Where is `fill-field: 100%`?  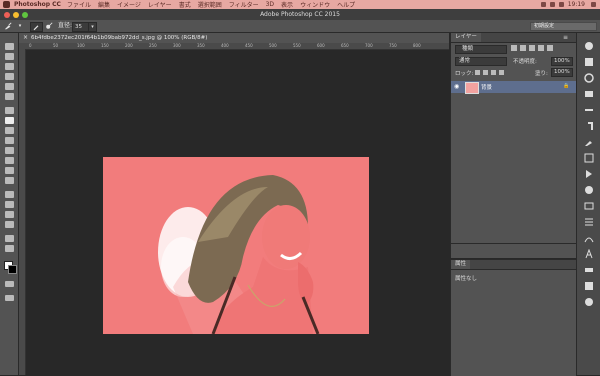
fill-field: 100% is located at coordinates (562, 72).